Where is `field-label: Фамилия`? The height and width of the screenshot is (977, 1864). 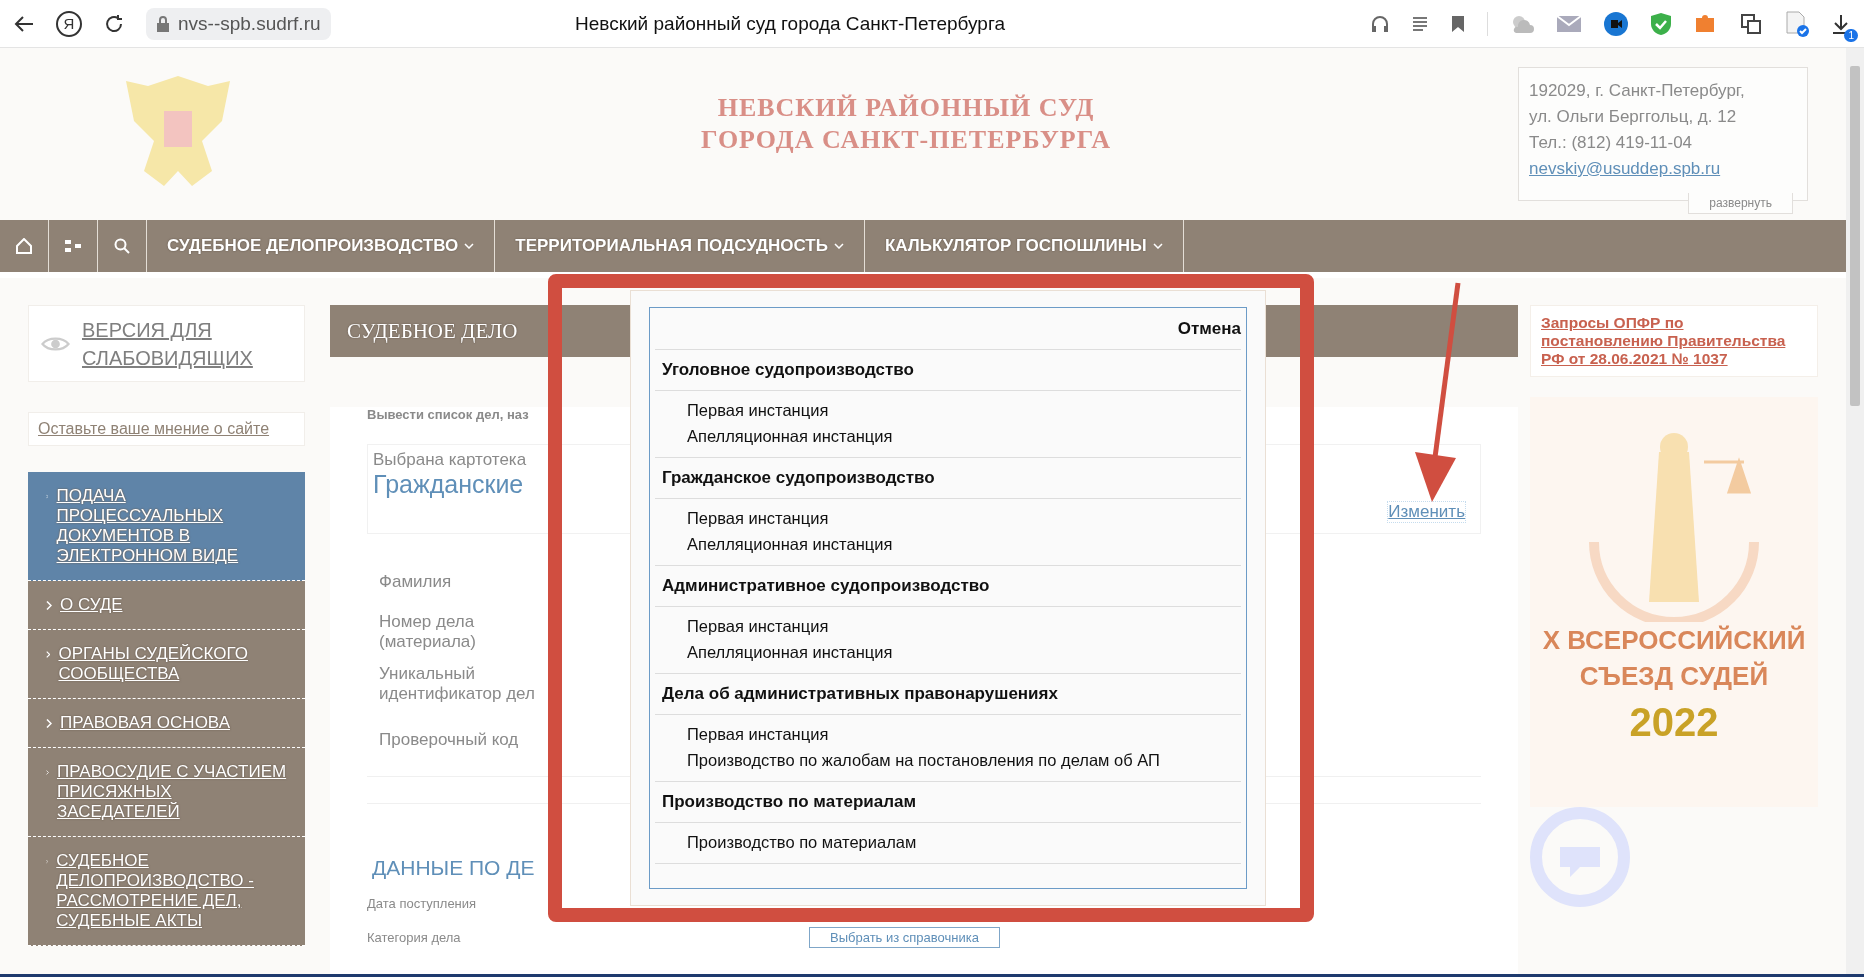
field-label: Фамилия is located at coordinates (416, 582).